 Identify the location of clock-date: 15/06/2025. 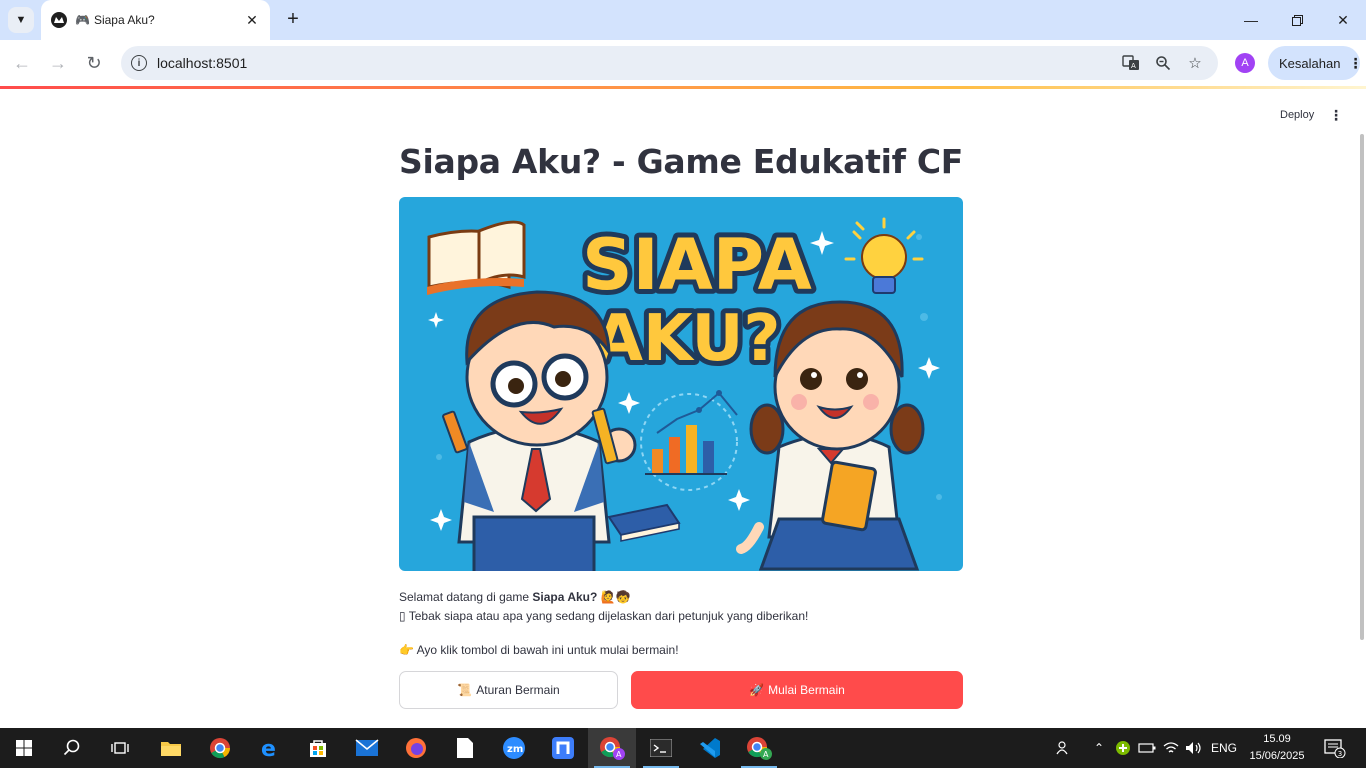
(1277, 756).